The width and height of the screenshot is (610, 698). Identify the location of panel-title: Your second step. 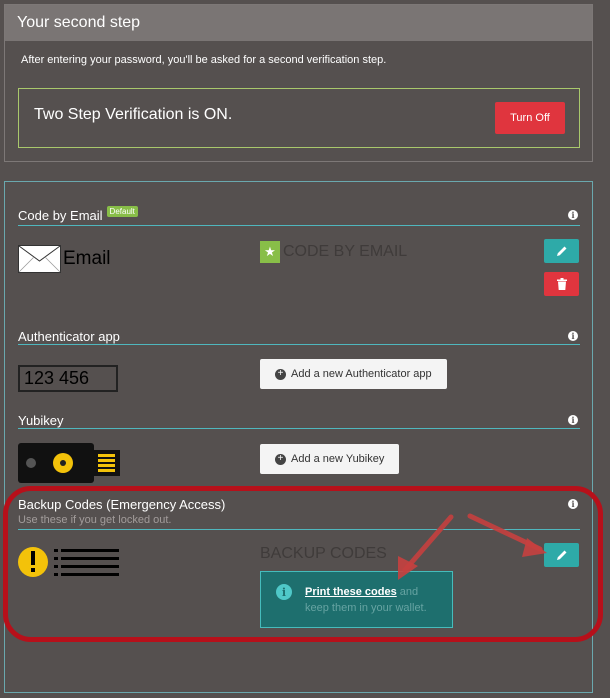
(79, 22).